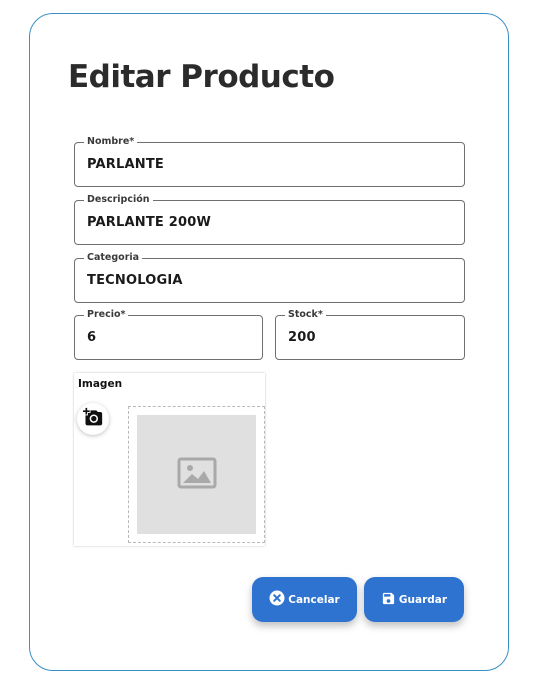 The image size is (547, 684). Describe the element at coordinates (135, 280) in the screenshot. I see `categoria-value: TECNOLOGIA` at that location.